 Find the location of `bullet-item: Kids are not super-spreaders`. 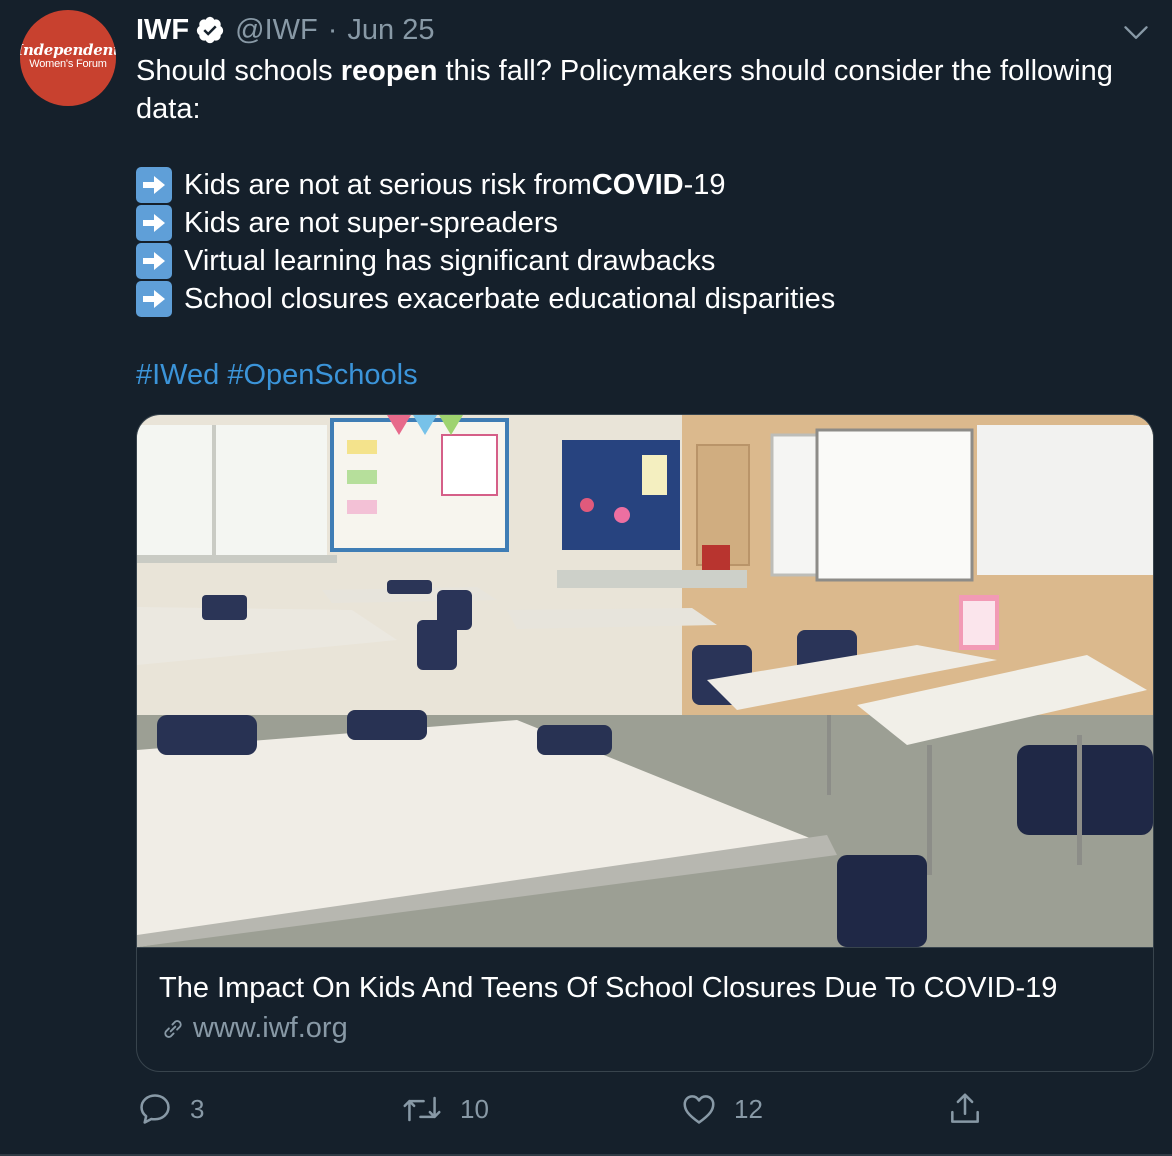

bullet-item: Kids are not super-spreaders is located at coordinates (636, 223).